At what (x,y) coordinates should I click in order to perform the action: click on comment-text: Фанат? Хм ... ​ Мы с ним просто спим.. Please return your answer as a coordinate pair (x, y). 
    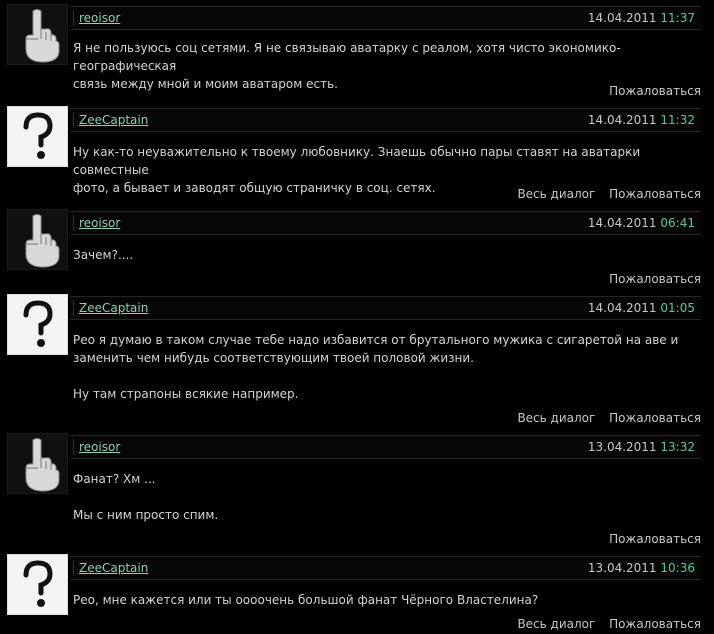
    Looking at the image, I should click on (146, 497).